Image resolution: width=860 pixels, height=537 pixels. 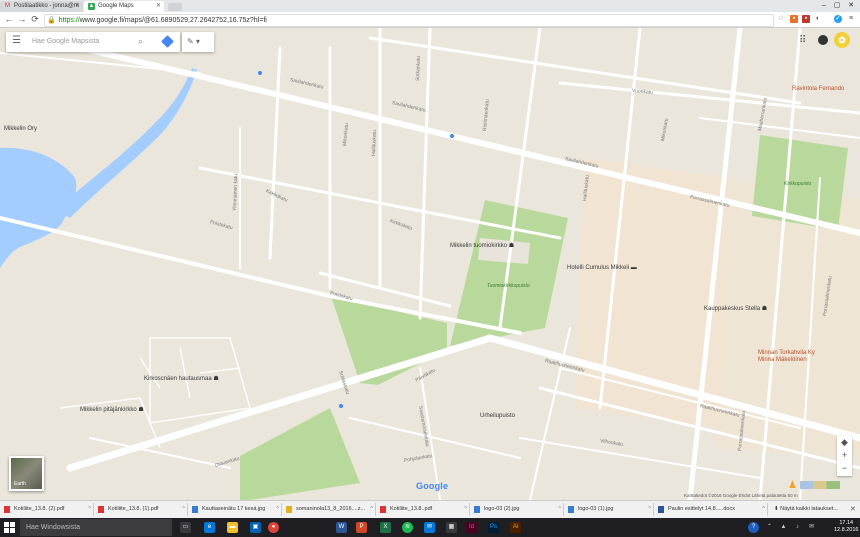 What do you see at coordinates (851, 6) in the screenshot?
I see `close-window-button: ✕` at bounding box center [851, 6].